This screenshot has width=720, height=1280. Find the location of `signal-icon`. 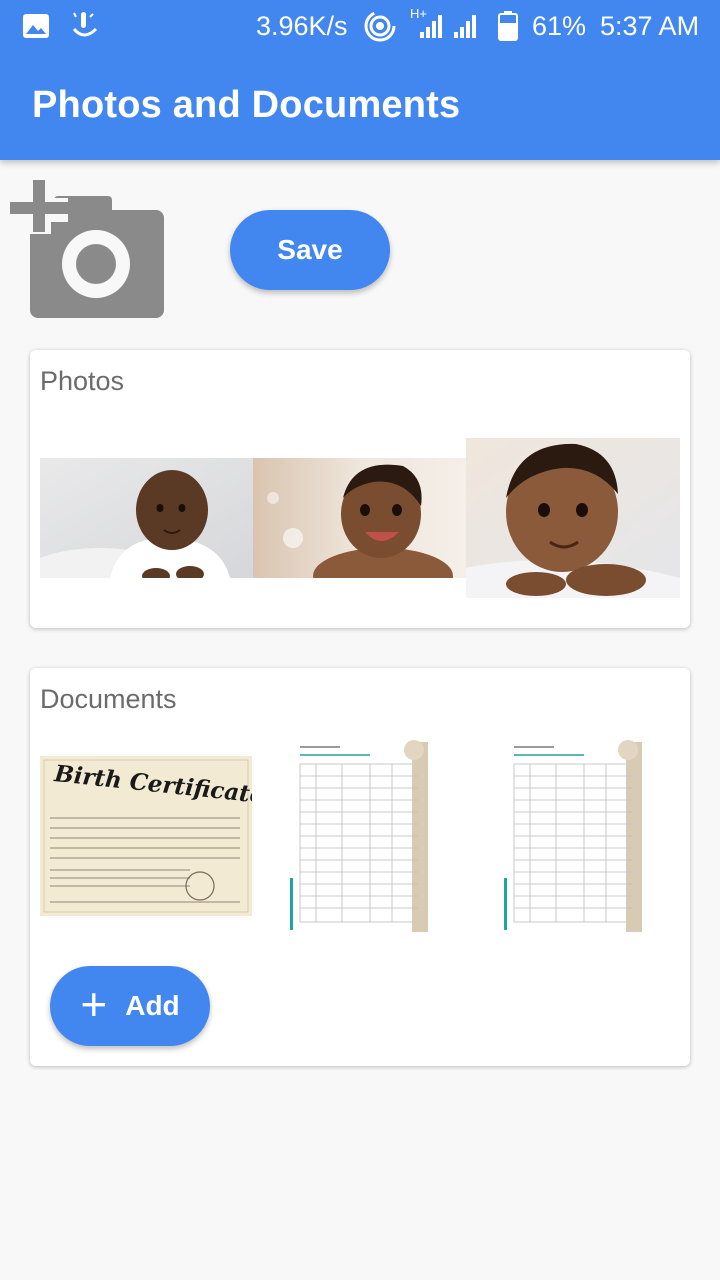

signal-icon is located at coordinates (453, 26).